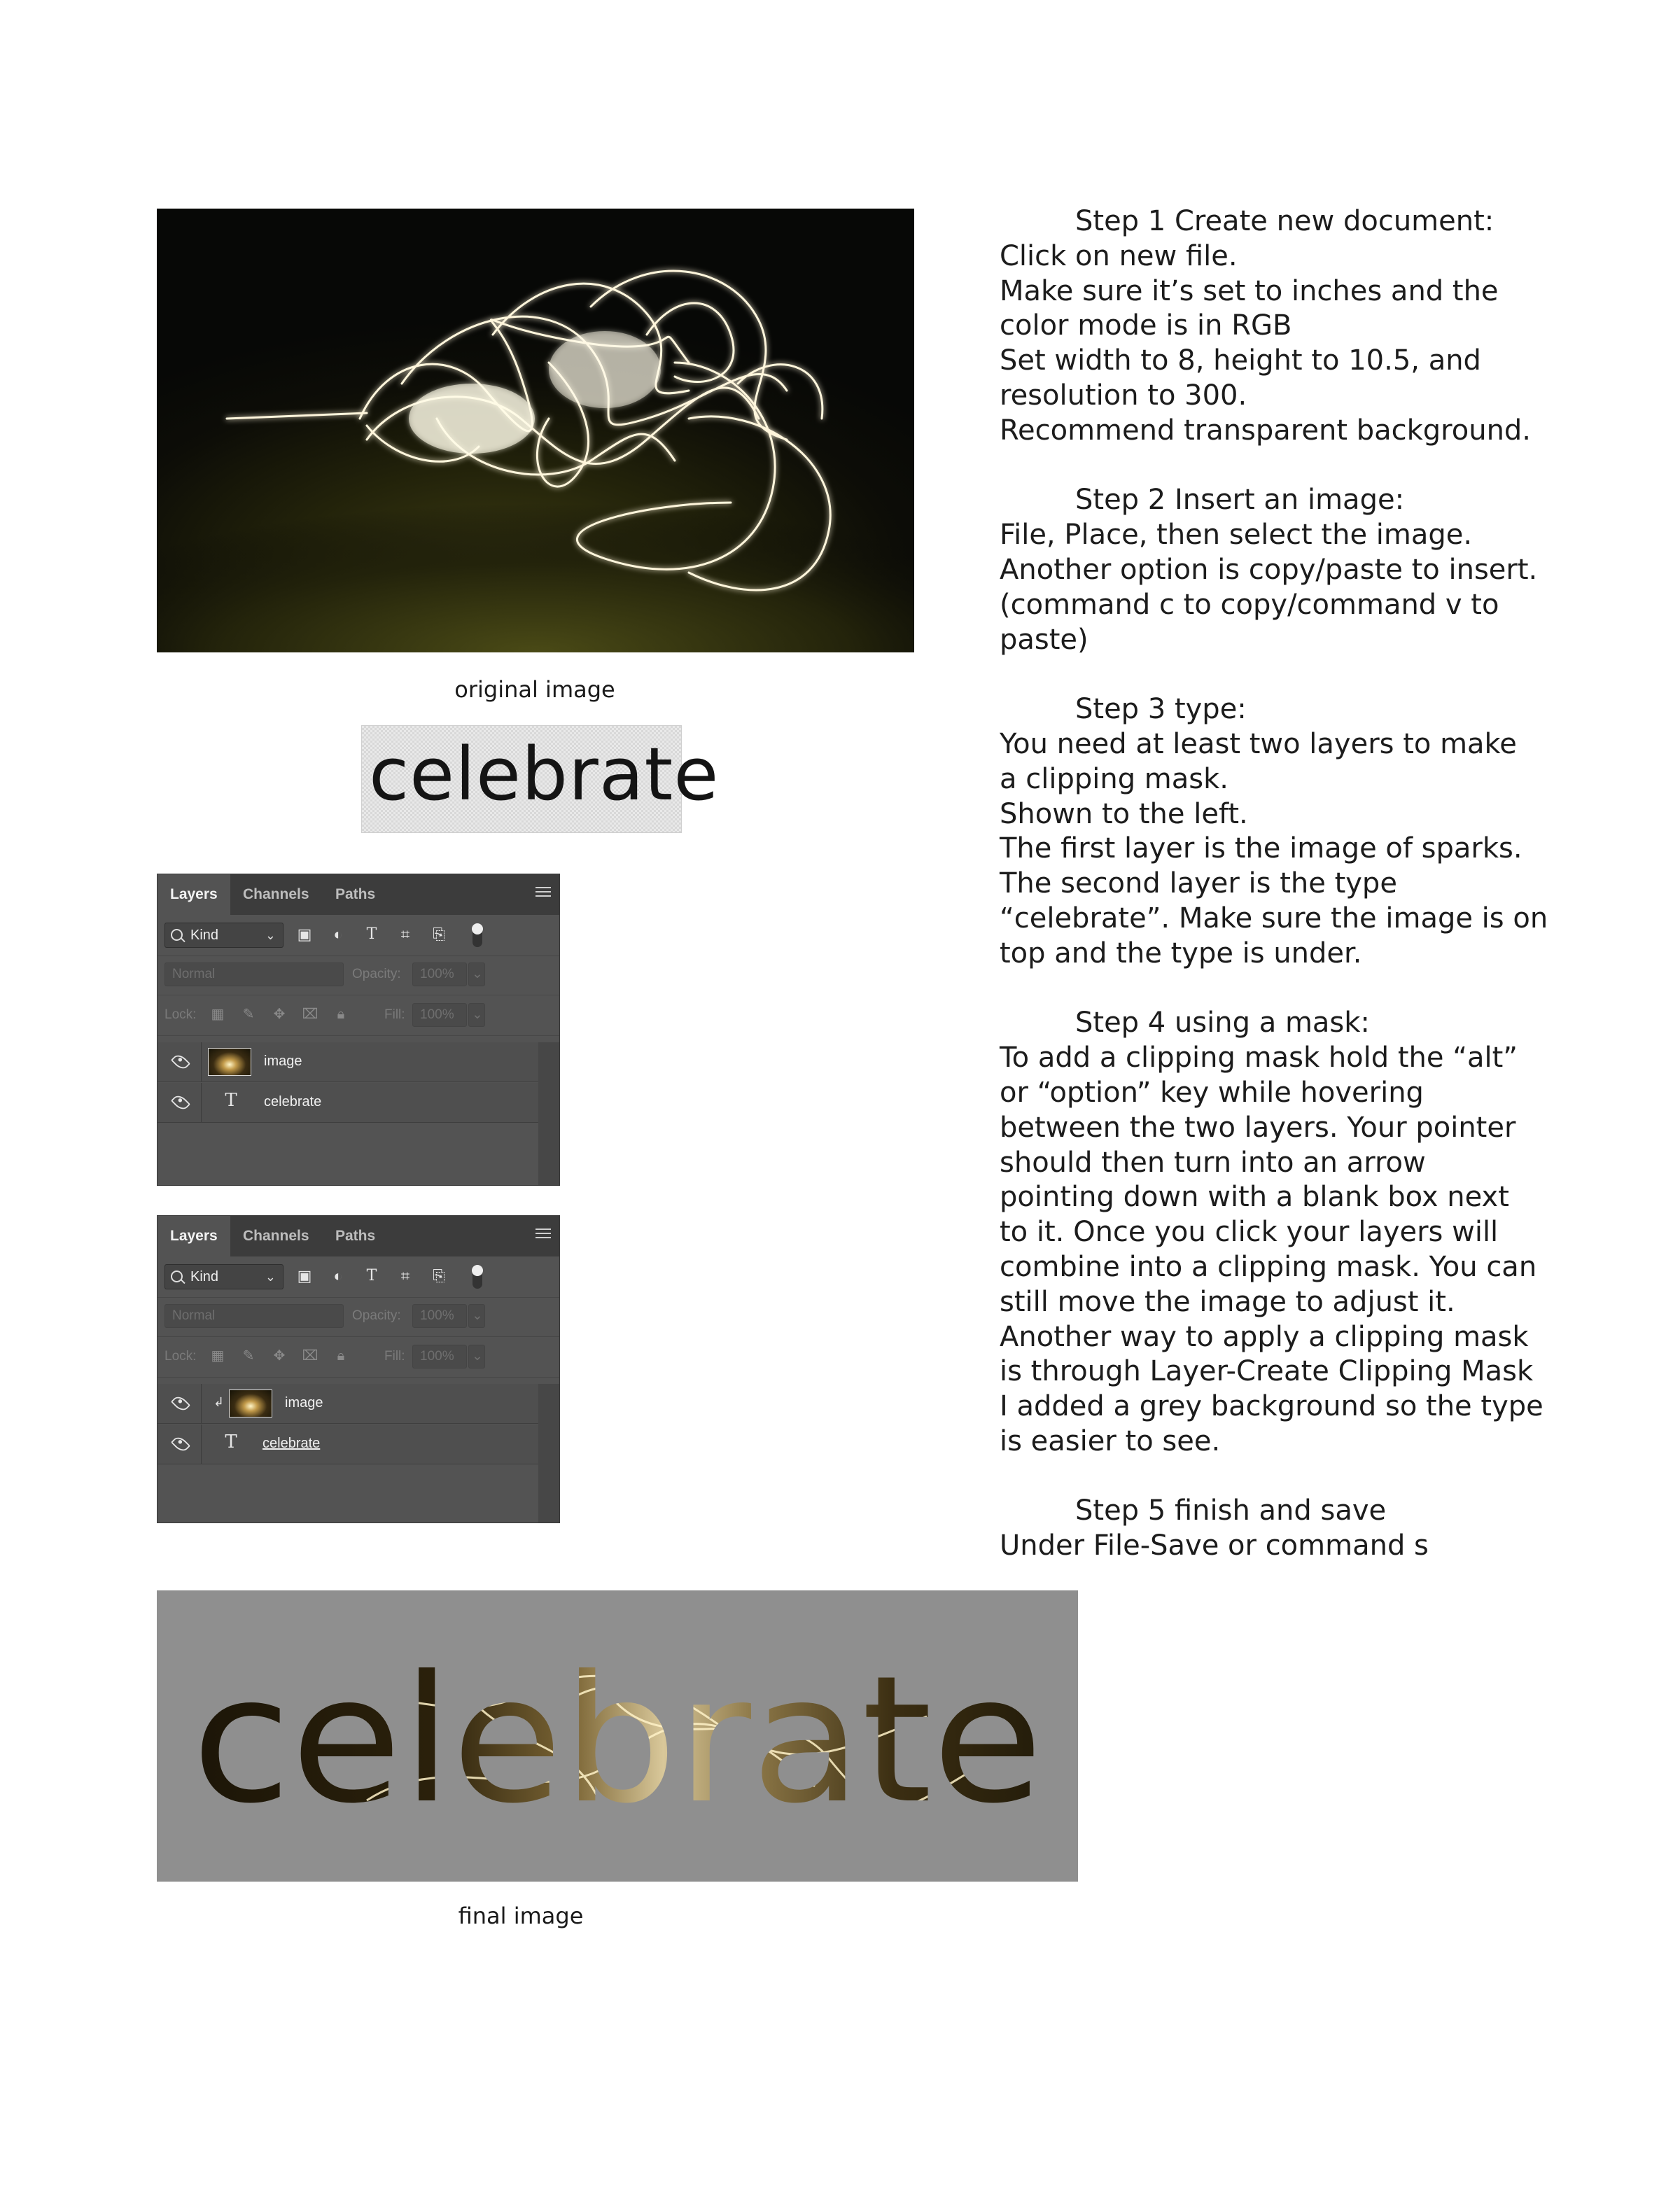 The width and height of the screenshot is (1680, 2205). What do you see at coordinates (1240, 360) in the screenshot?
I see `step-line: Set width to 8, height to 10.5, and` at bounding box center [1240, 360].